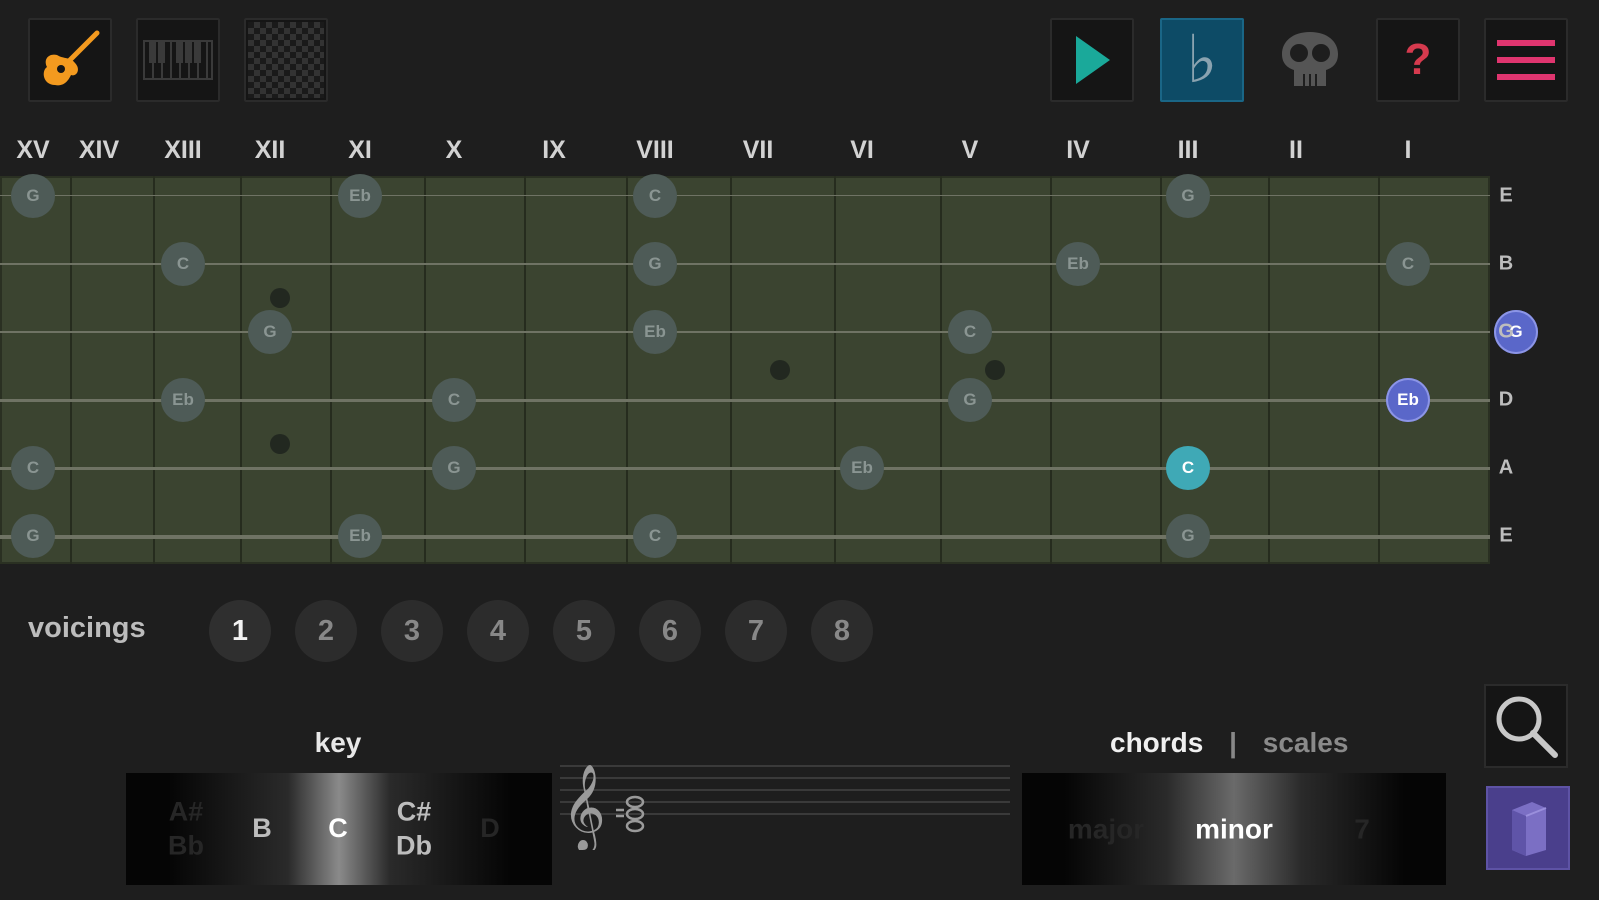 Image resolution: width=1599 pixels, height=900 pixels. I want to click on string-name-label: B, so click(1506, 263).